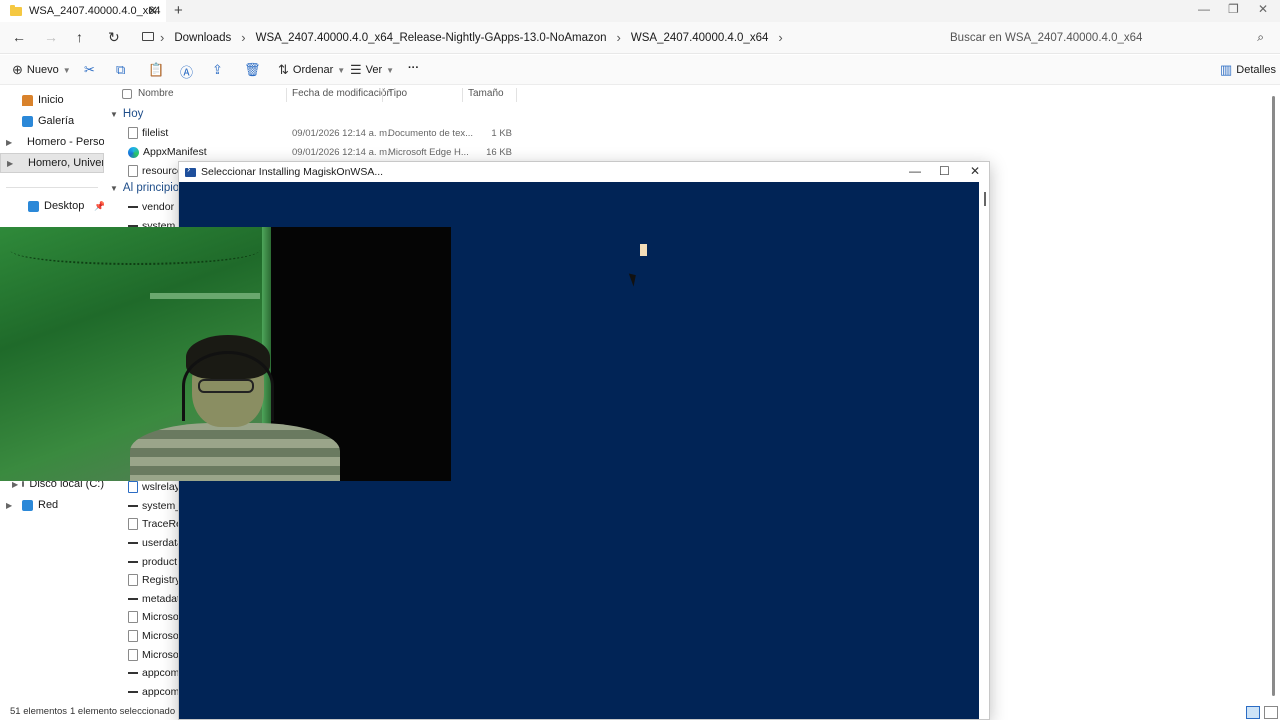 The height and width of the screenshot is (720, 1280). I want to click on details-view-icon, so click(1253, 712).